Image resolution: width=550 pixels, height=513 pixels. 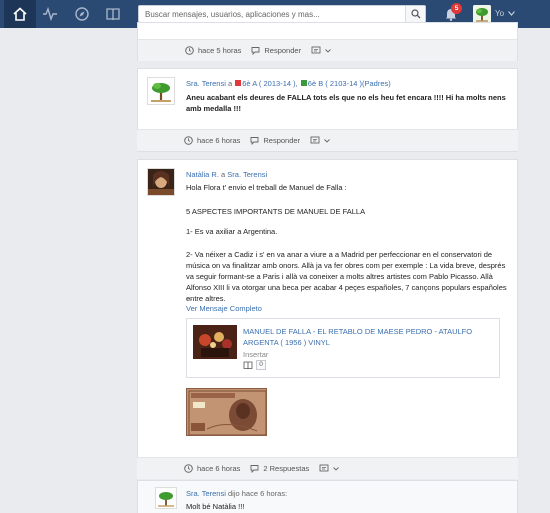 What do you see at coordinates (276, 211) in the screenshot?
I see `post-text-line: 5 ASPECTES IMPORTANTS DE MANUEL DE FALLA` at bounding box center [276, 211].